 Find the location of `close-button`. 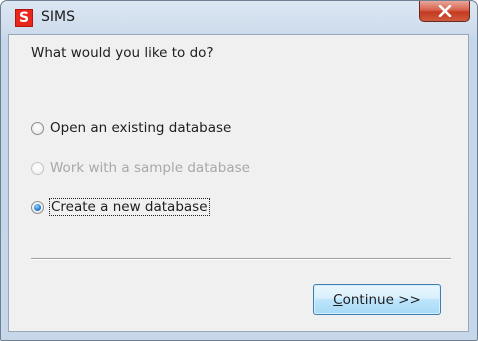

close-button is located at coordinates (444, 11).